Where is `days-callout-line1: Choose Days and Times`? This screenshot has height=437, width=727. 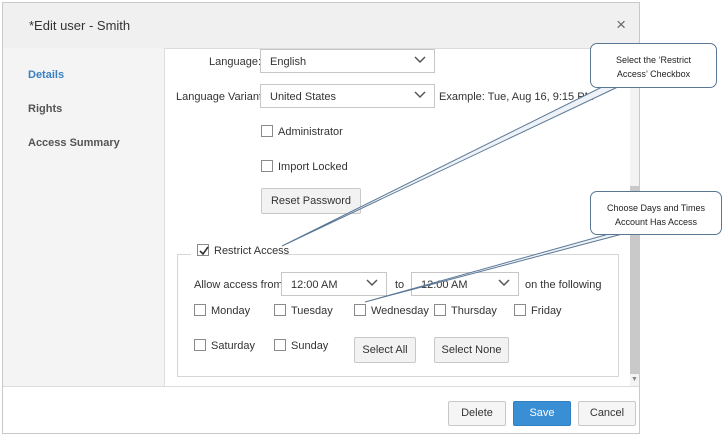 days-callout-line1: Choose Days and Times is located at coordinates (656, 208).